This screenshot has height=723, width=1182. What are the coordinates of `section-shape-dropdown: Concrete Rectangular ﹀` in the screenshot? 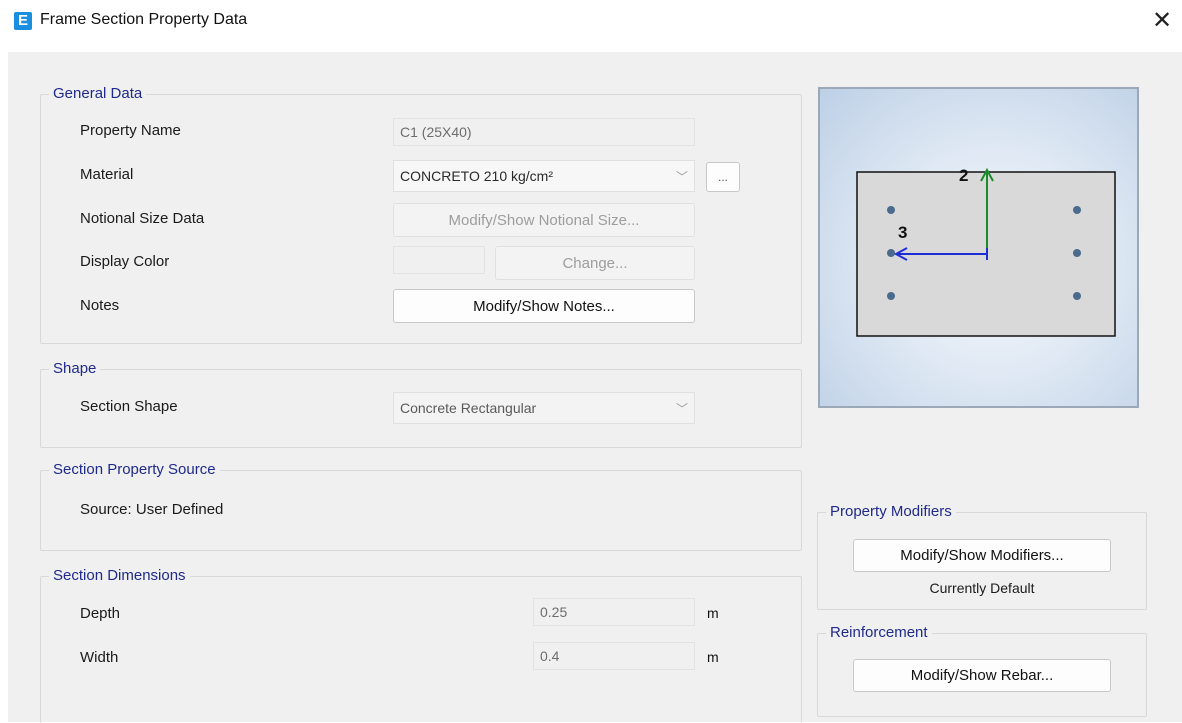 It's located at (544, 408).